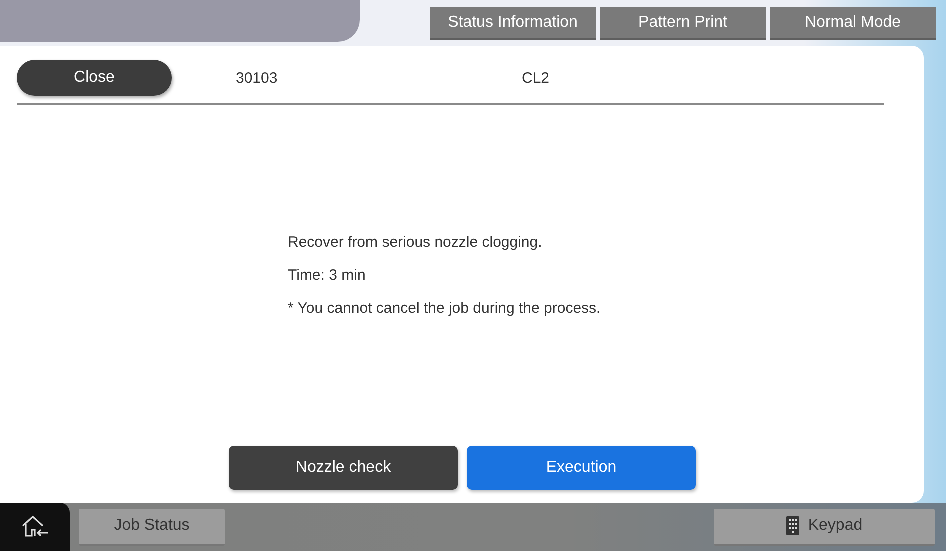 This screenshot has height=551, width=946. Describe the element at coordinates (152, 527) in the screenshot. I see `job-status-button: Job Status` at that location.